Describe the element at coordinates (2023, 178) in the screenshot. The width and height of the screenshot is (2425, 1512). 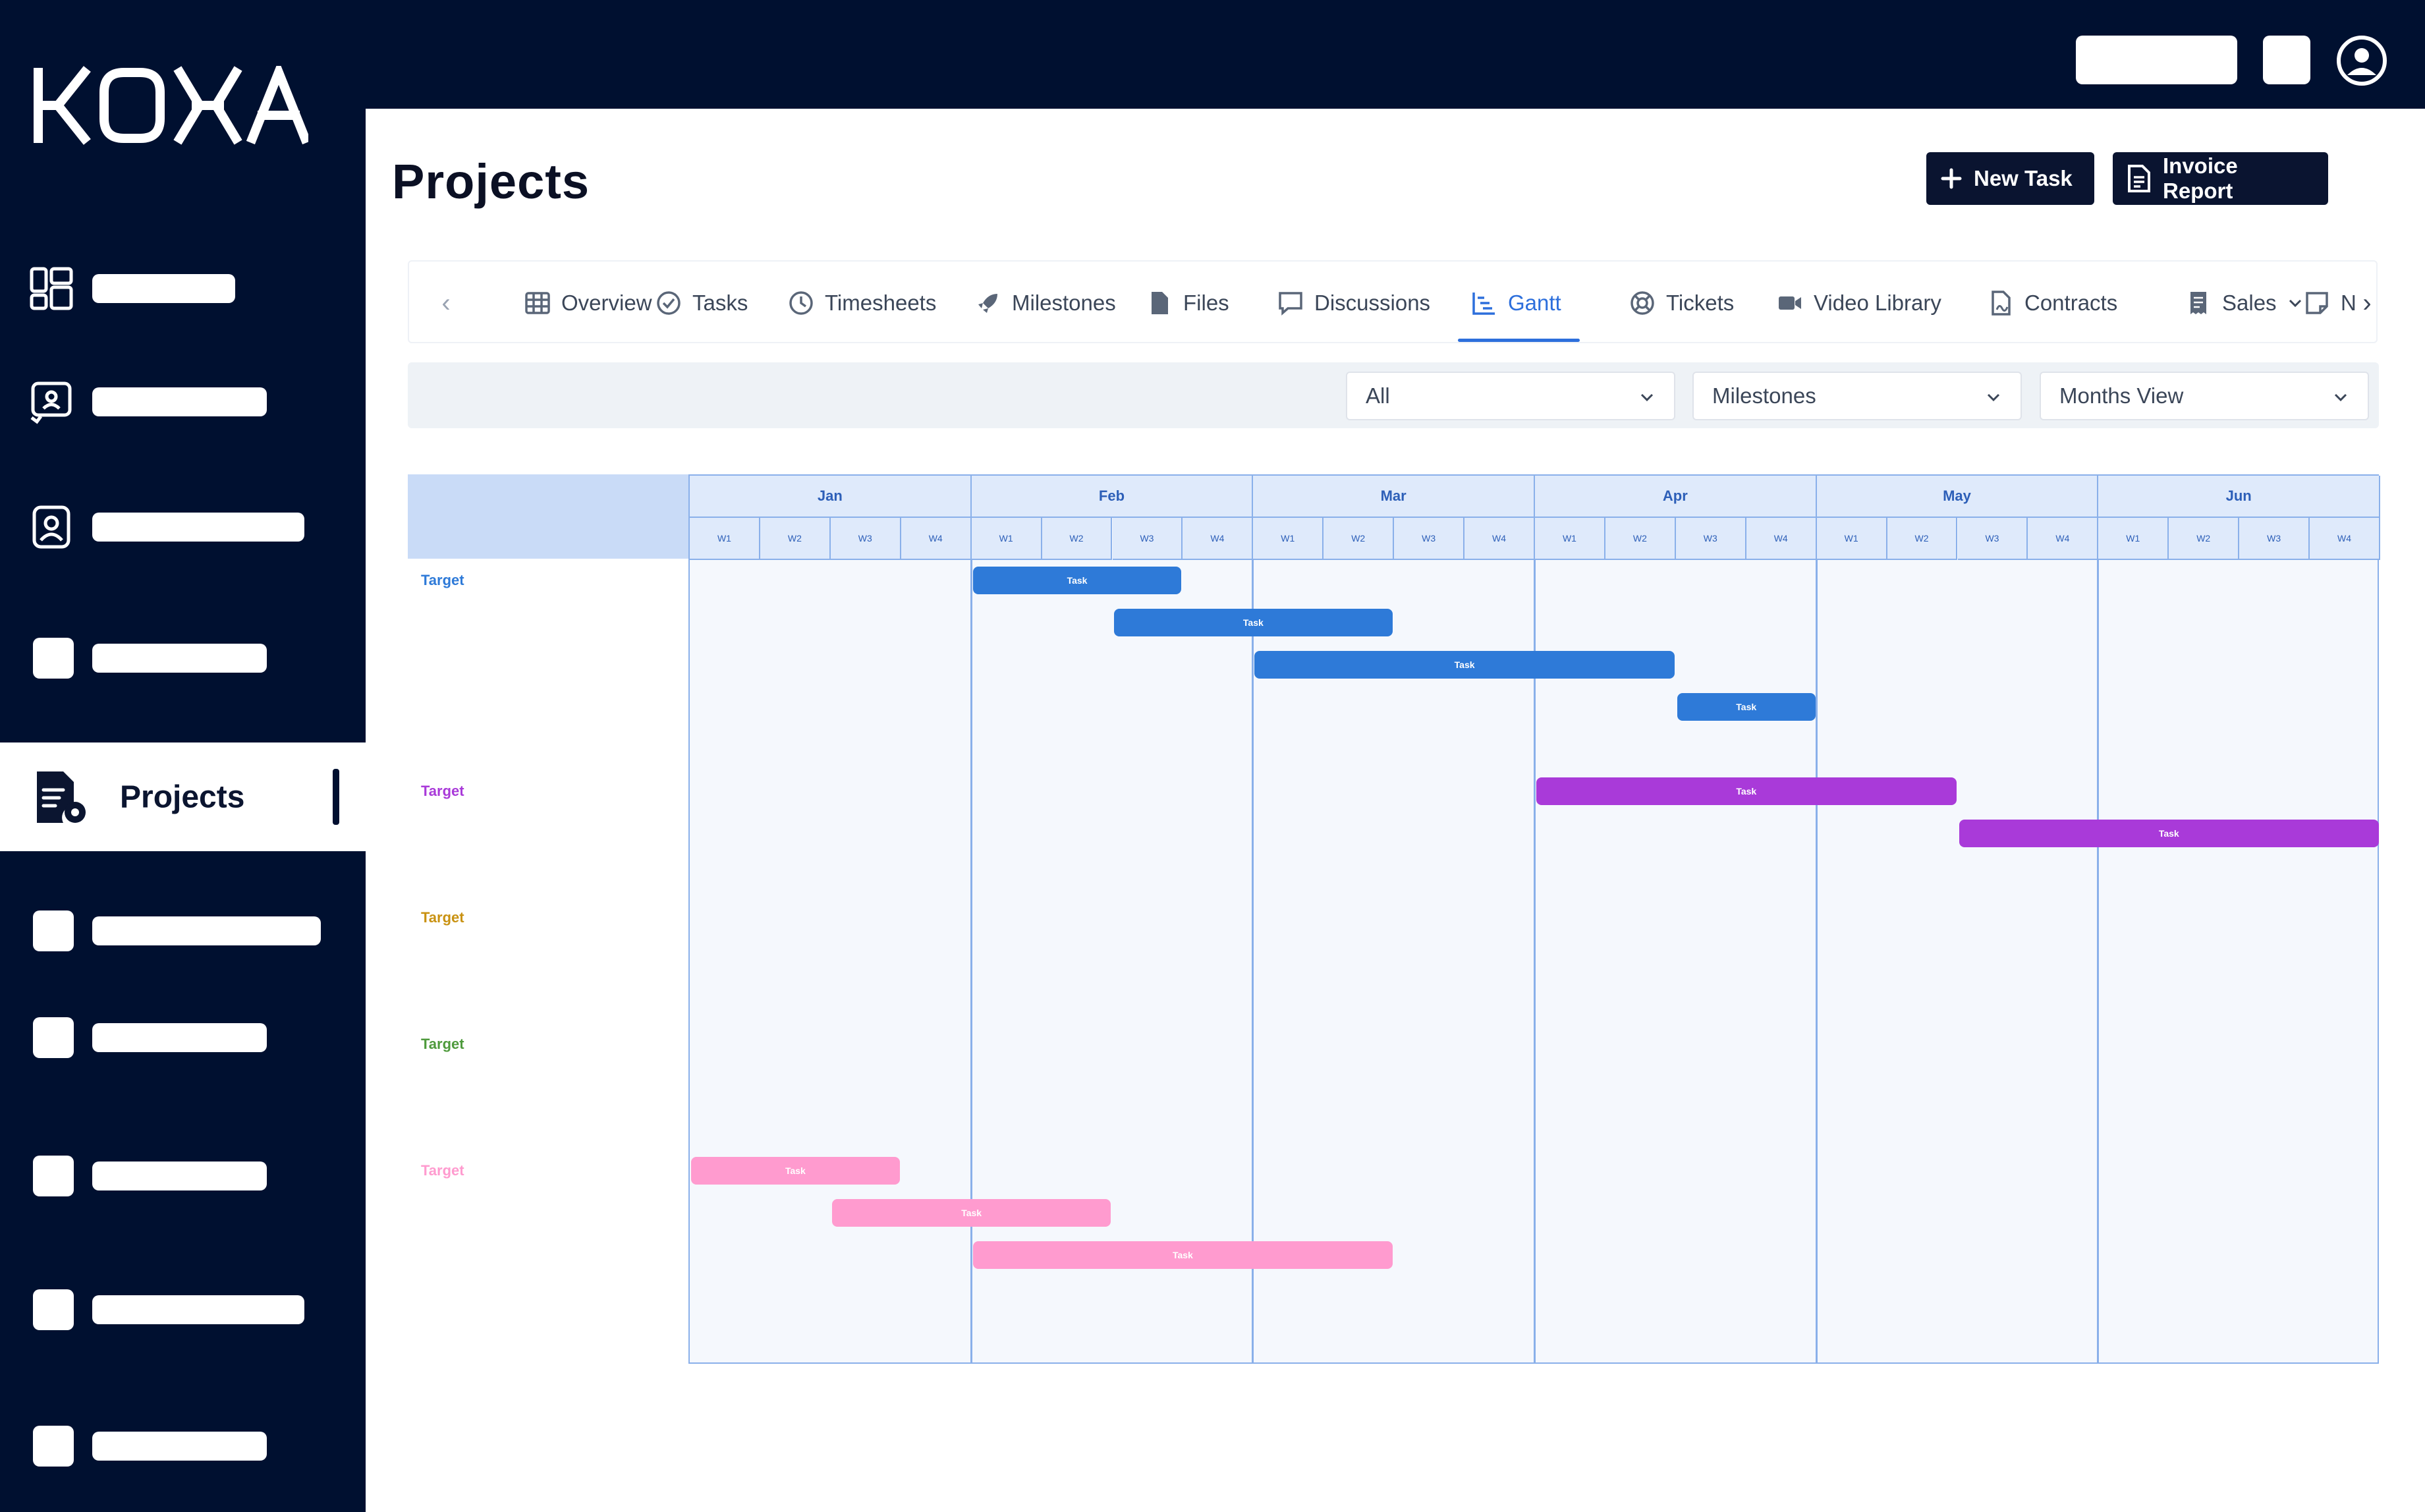
I see `new-task-label: New Task` at that location.